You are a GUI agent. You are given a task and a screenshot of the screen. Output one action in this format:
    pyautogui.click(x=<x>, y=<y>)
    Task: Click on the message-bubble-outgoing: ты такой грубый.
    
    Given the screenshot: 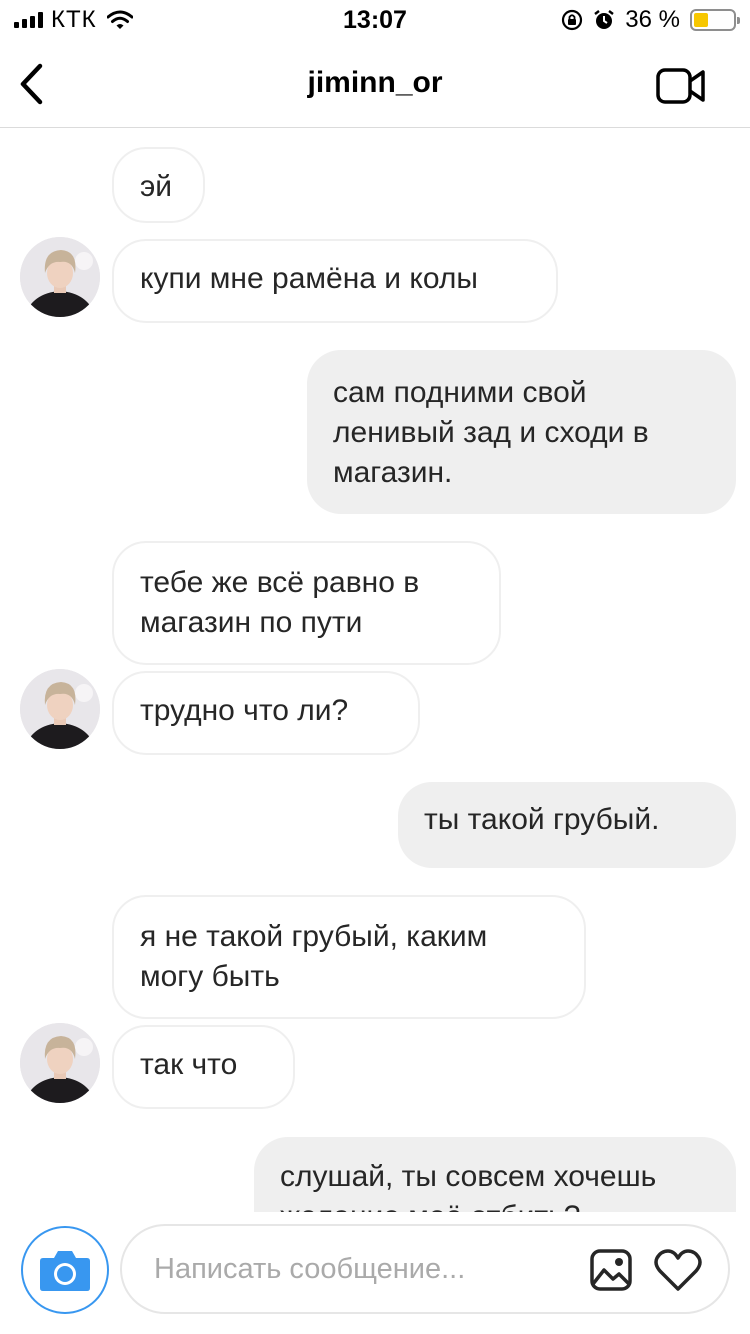 What is the action you would take?
    pyautogui.click(x=567, y=825)
    